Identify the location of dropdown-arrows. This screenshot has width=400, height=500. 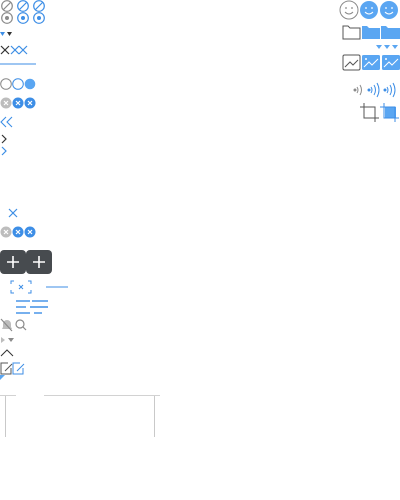
(8, 34).